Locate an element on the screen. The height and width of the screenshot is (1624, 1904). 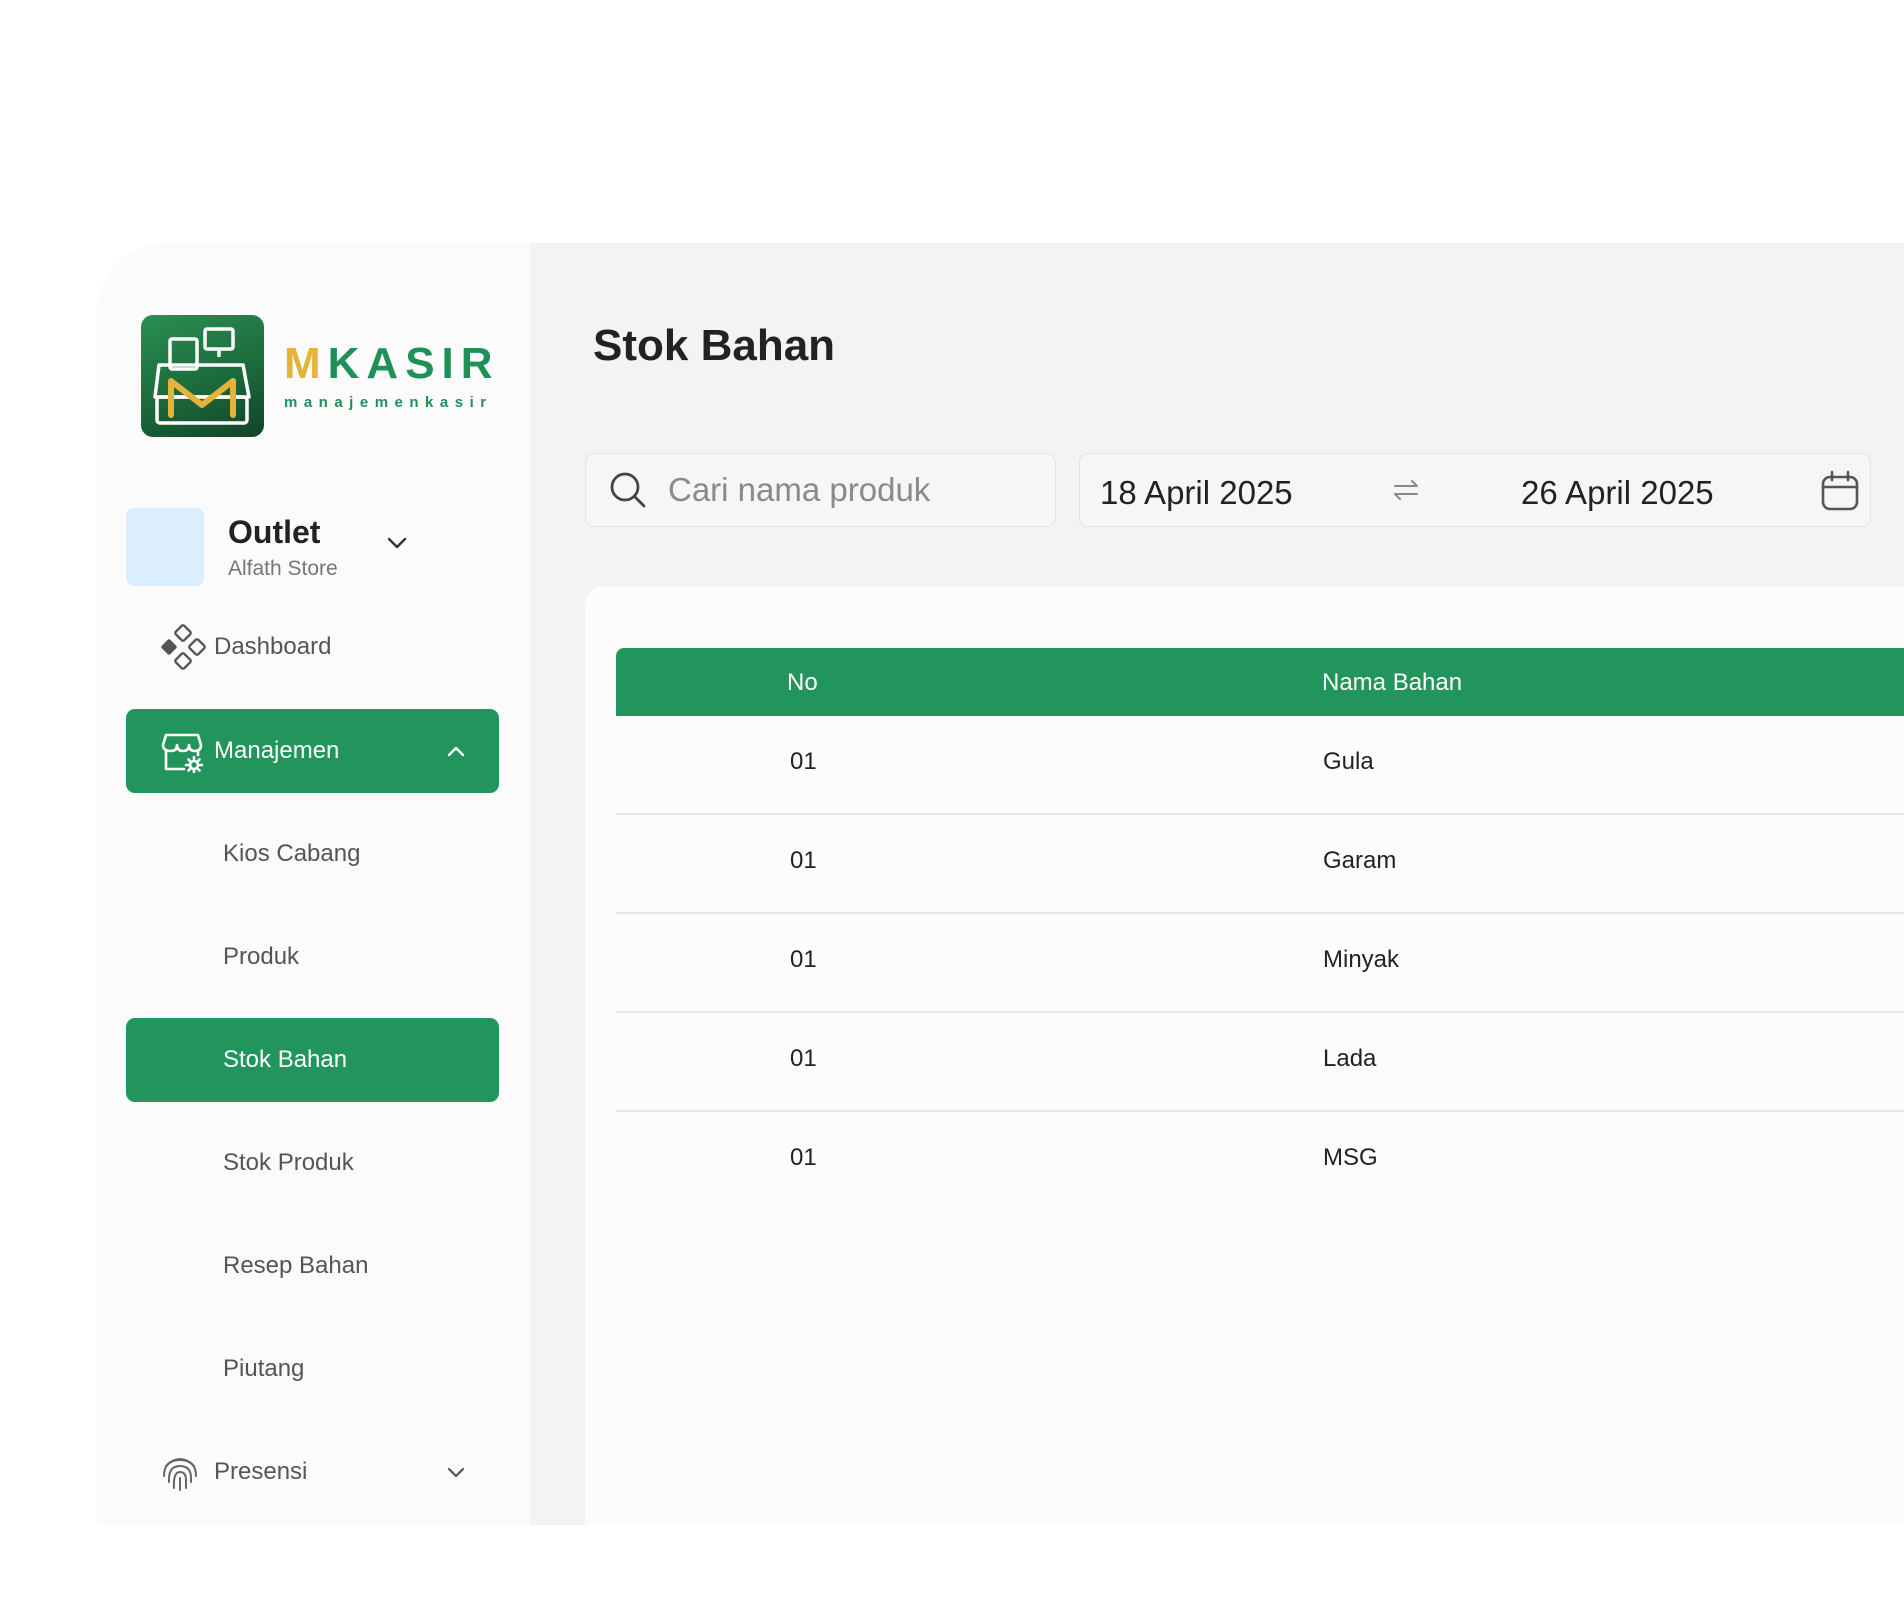
nav-subitem-label: Kios Cabang is located at coordinates (292, 853).